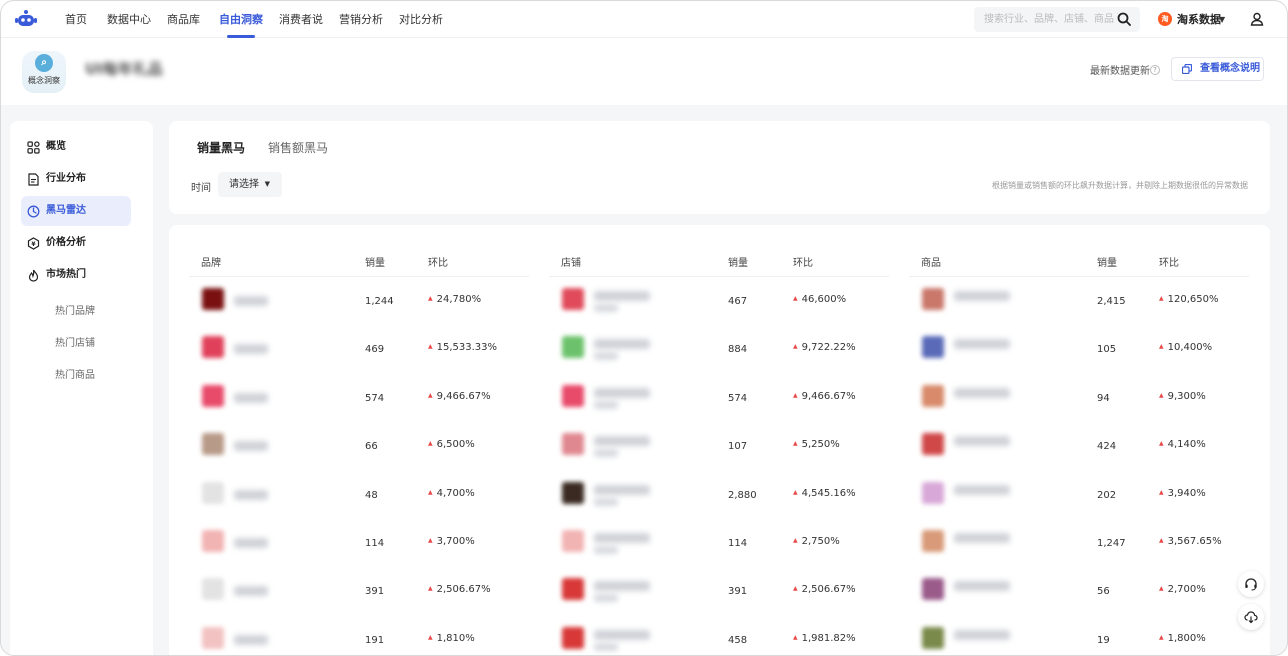 The image size is (1288, 656). I want to click on tab-sales-volume: 销量黑马, so click(221, 147).